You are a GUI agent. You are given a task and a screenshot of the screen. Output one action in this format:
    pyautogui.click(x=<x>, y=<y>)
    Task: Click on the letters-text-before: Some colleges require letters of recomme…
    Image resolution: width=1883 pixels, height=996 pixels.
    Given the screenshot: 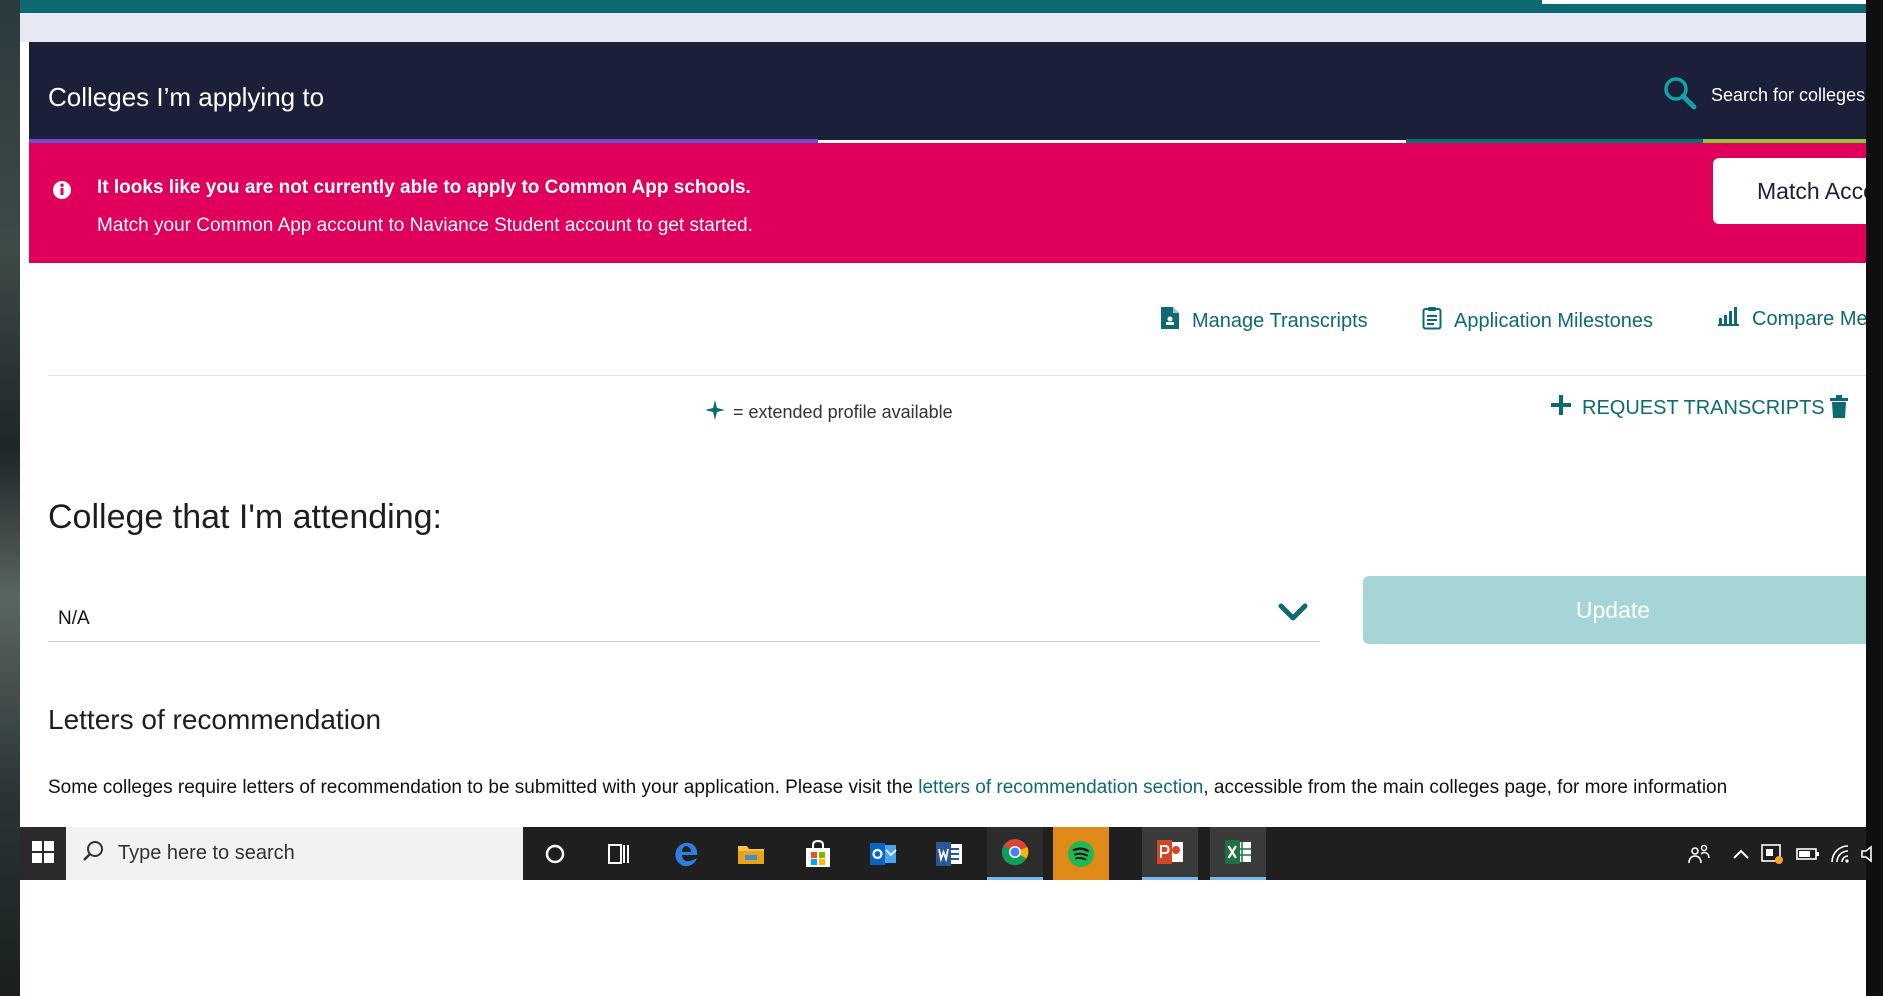 What is the action you would take?
    pyautogui.click(x=483, y=787)
    